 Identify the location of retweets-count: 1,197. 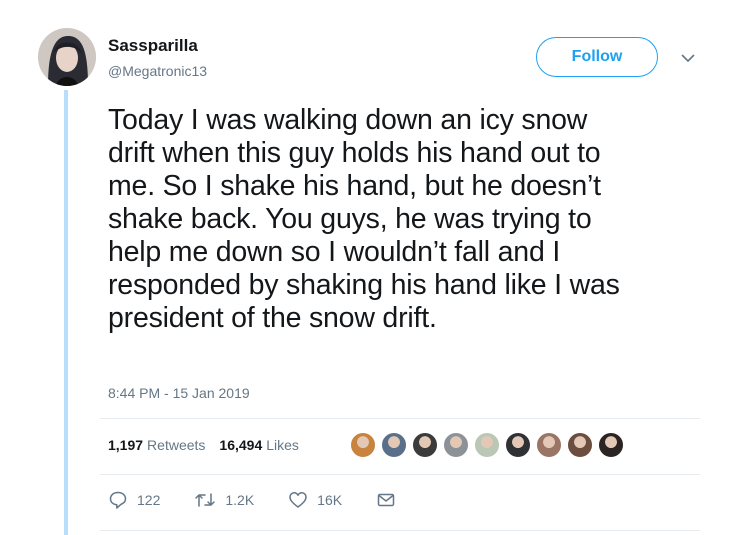
(126, 445).